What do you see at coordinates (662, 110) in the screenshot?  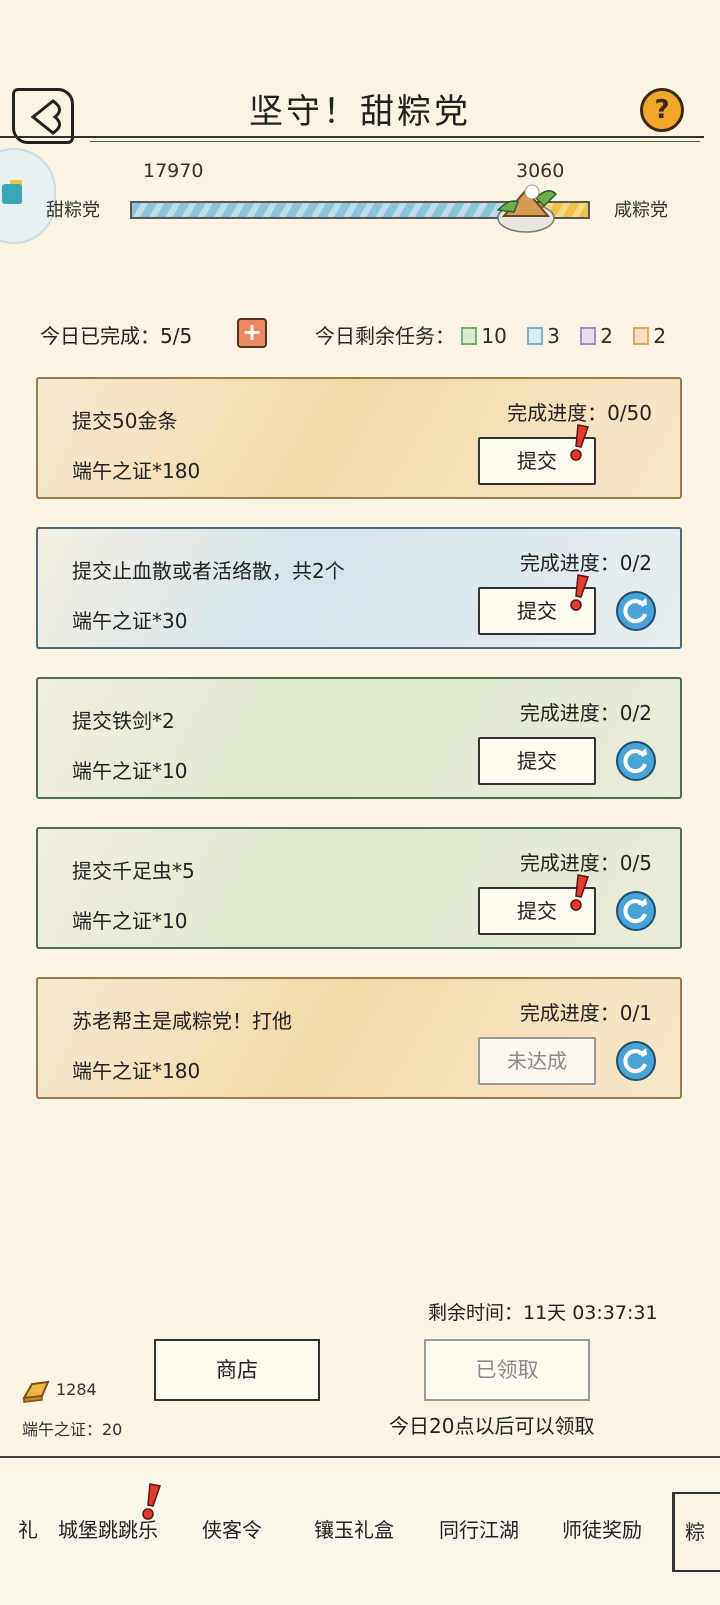 I see `help-button: ?` at bounding box center [662, 110].